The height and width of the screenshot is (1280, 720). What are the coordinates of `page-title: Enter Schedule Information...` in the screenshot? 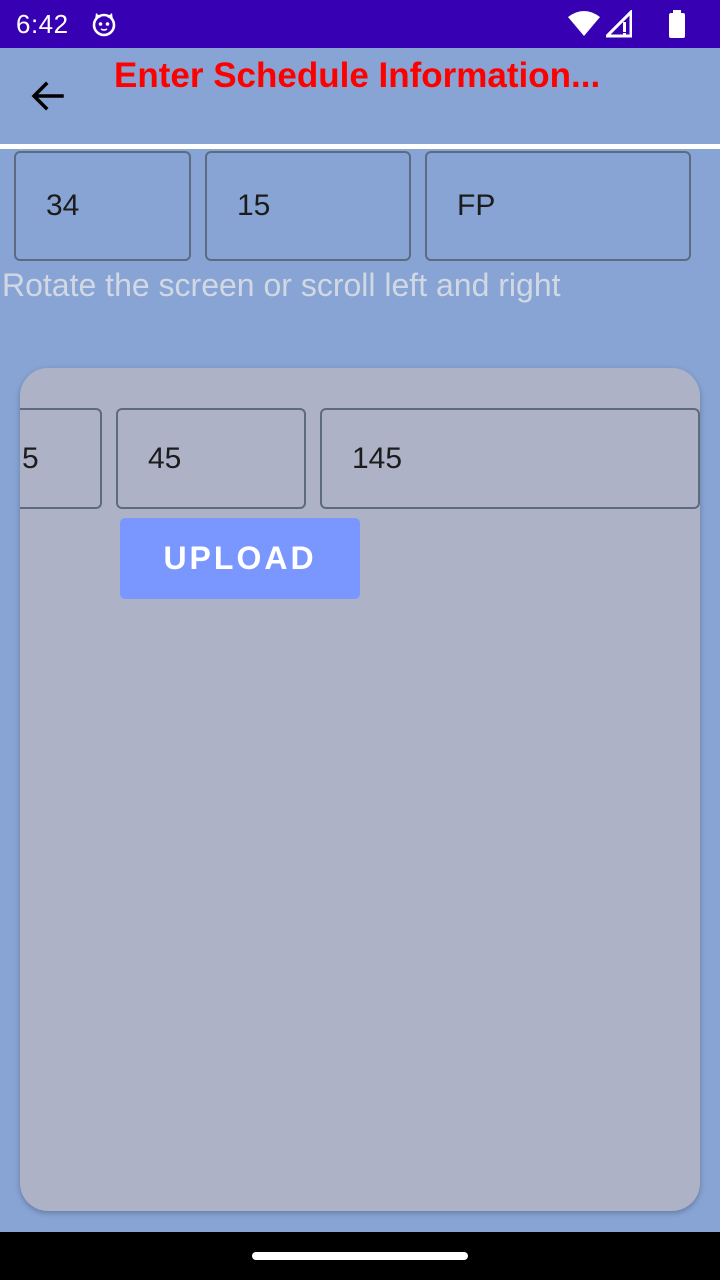 It's located at (357, 75).